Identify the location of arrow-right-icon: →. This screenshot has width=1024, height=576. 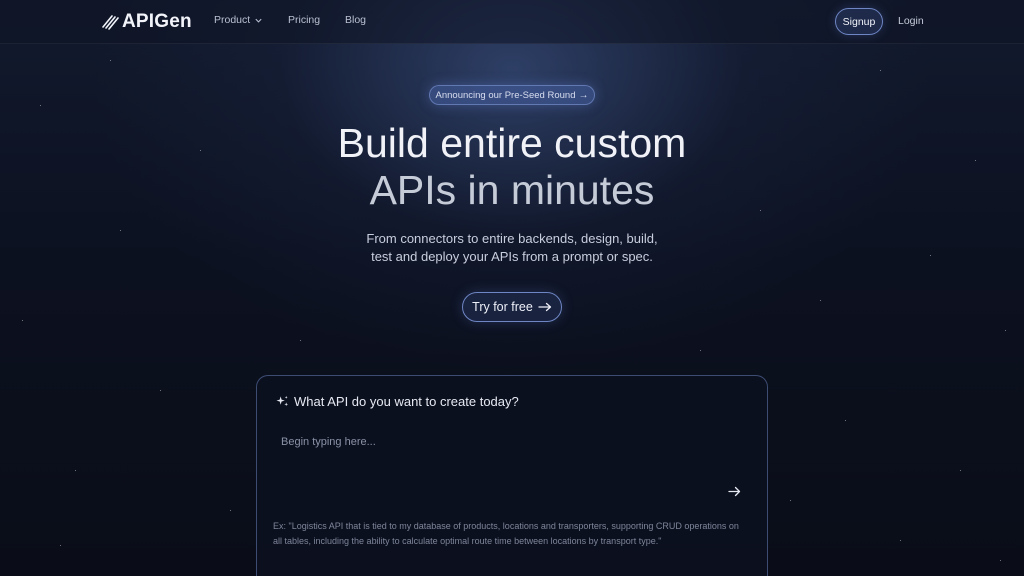
(583, 95).